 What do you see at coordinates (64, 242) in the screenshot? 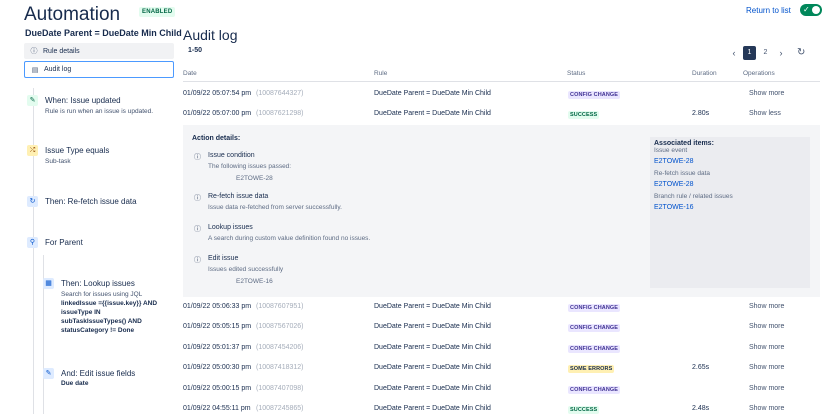
I see `step-title: For Parent` at bounding box center [64, 242].